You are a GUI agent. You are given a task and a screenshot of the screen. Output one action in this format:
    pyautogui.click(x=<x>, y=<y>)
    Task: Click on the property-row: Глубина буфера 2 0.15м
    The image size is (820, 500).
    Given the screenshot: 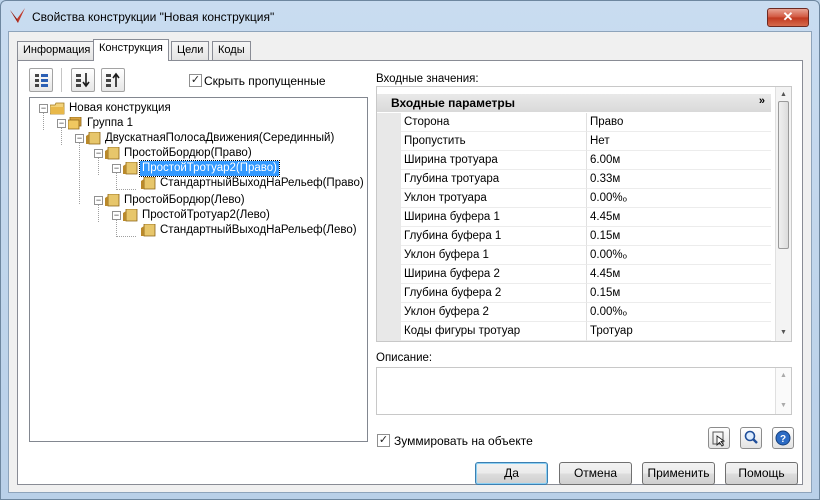 What is the action you would take?
    pyautogui.click(x=574, y=293)
    